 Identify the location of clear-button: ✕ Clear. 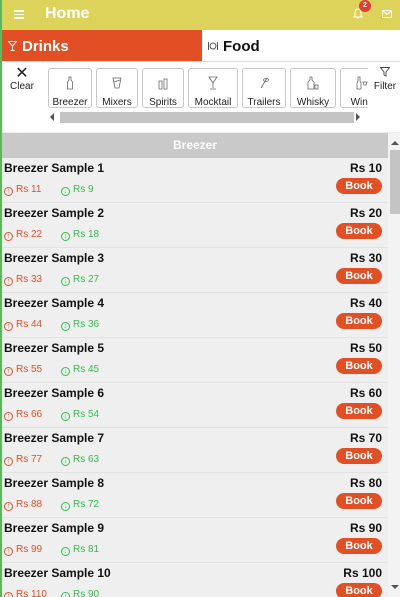
(22, 79).